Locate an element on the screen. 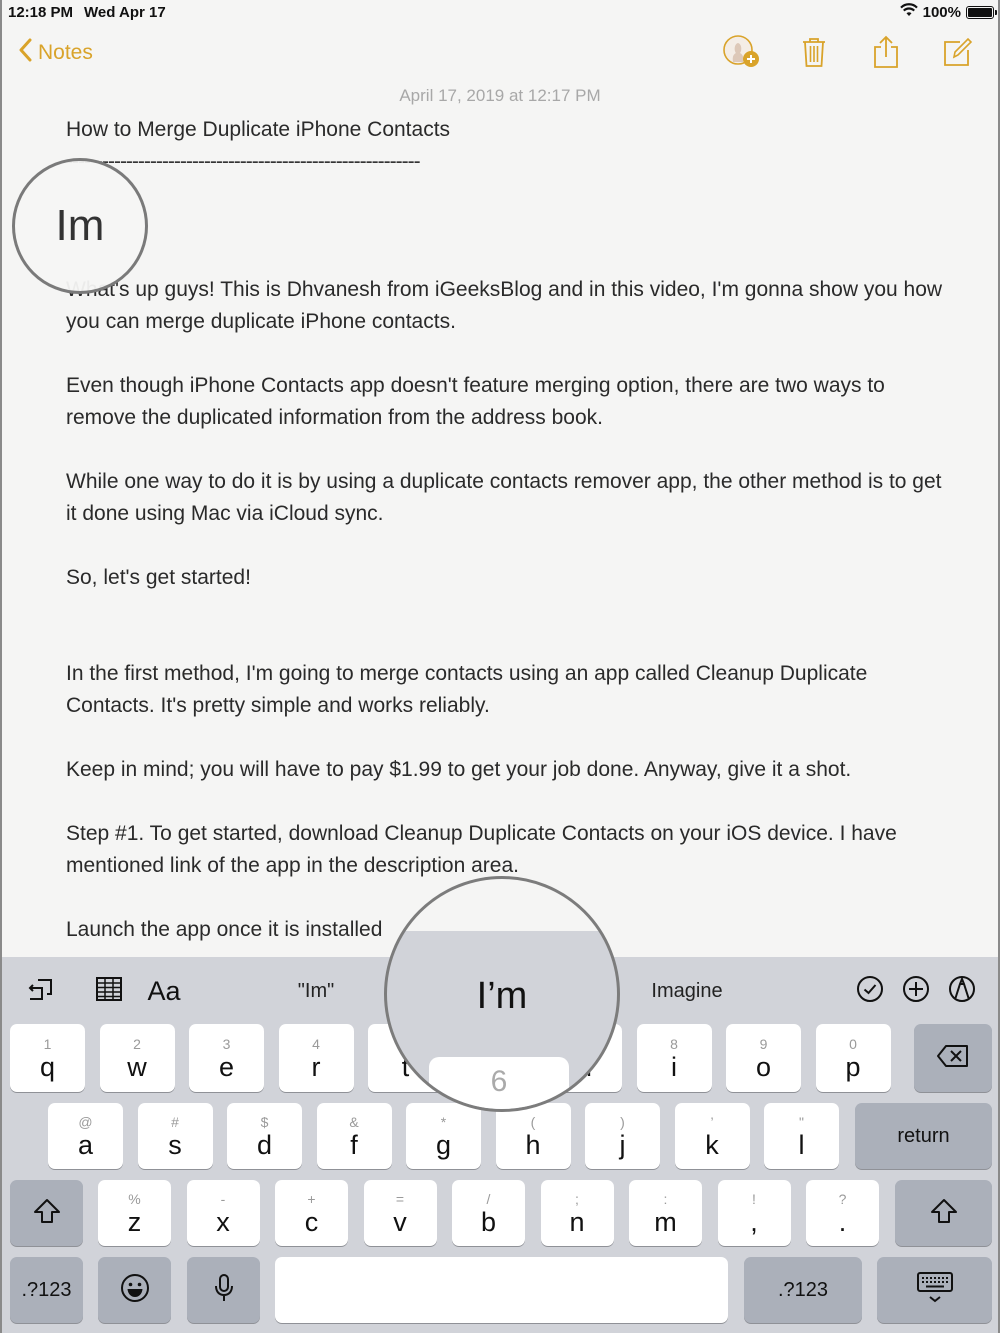 This screenshot has height=1333, width=1000. key-r2-0: @ a is located at coordinates (85, 1136).